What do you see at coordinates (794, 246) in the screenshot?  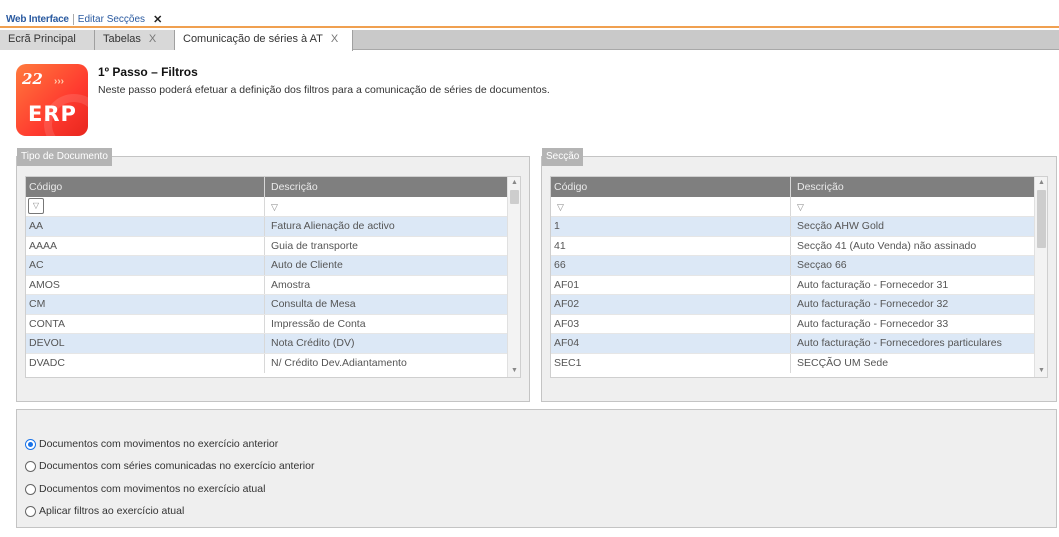 I see `table-row: 41 Secção 41 (Auto Venda) não assinado` at bounding box center [794, 246].